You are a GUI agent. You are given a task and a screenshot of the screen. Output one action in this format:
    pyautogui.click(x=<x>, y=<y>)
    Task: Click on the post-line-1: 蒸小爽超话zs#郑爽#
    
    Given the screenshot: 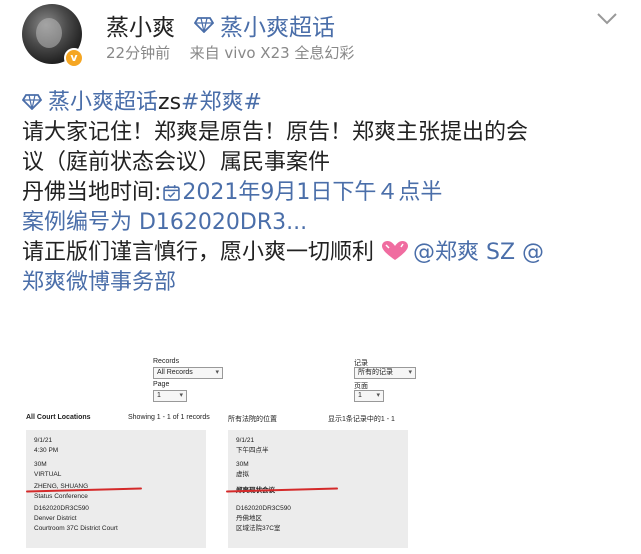 What is the action you would take?
    pyautogui.click(x=327, y=103)
    